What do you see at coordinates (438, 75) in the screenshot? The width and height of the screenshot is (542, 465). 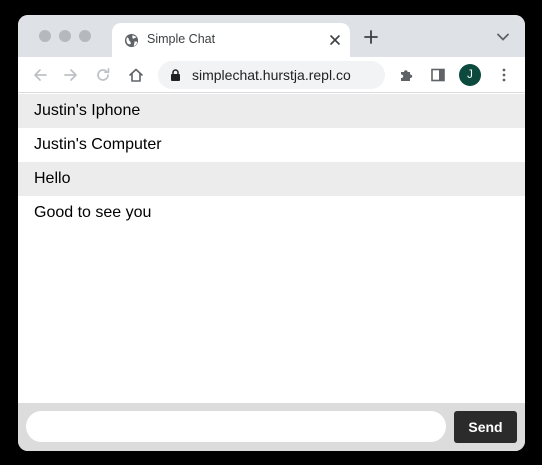 I see `side-panel-icon` at bounding box center [438, 75].